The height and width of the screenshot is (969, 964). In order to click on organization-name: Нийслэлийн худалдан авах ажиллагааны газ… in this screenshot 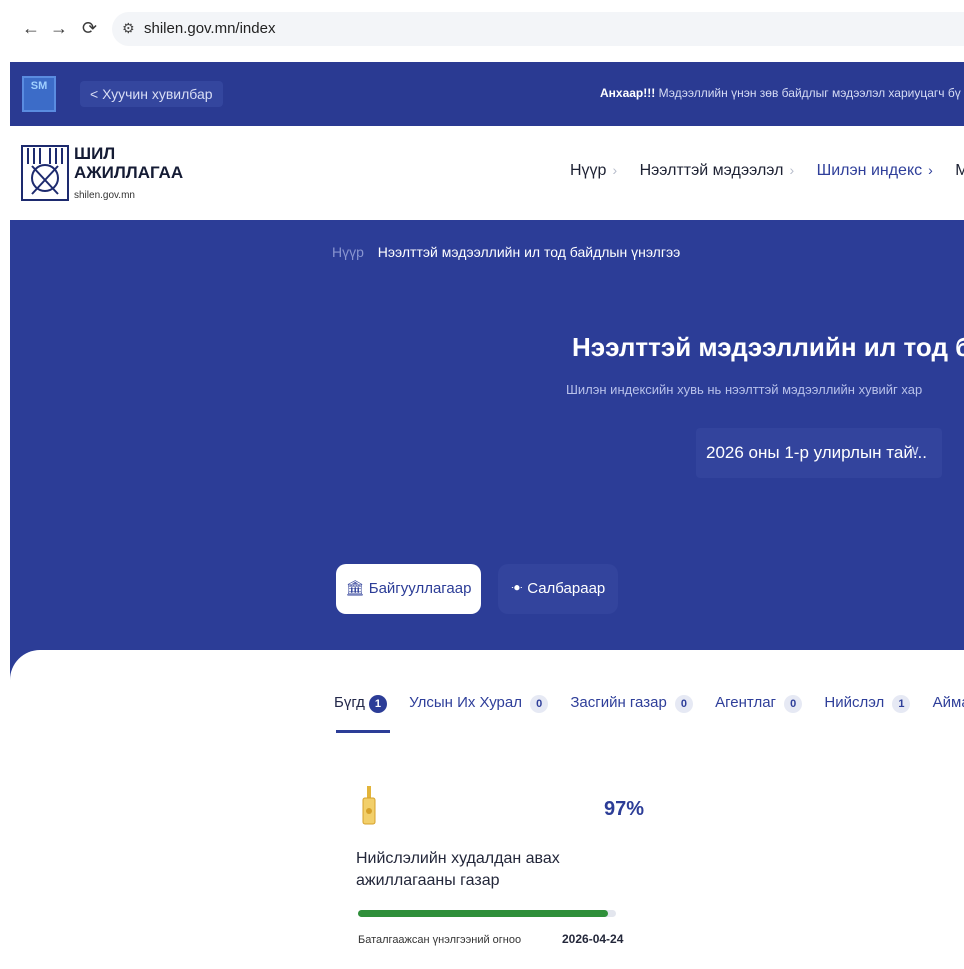, I will do `click(476, 870)`.